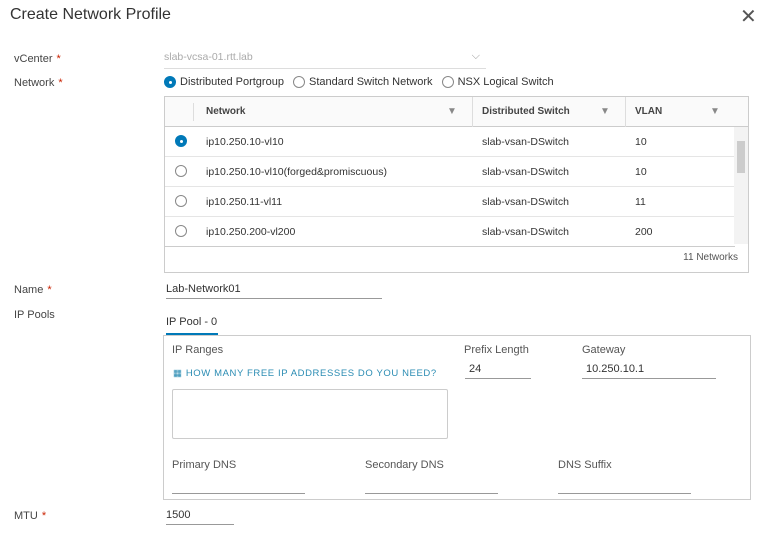 The width and height of the screenshot is (768, 552). I want to click on table-row: ip10.250.11-vl11 slab-vsan-DSwitch 11, so click(450, 202).